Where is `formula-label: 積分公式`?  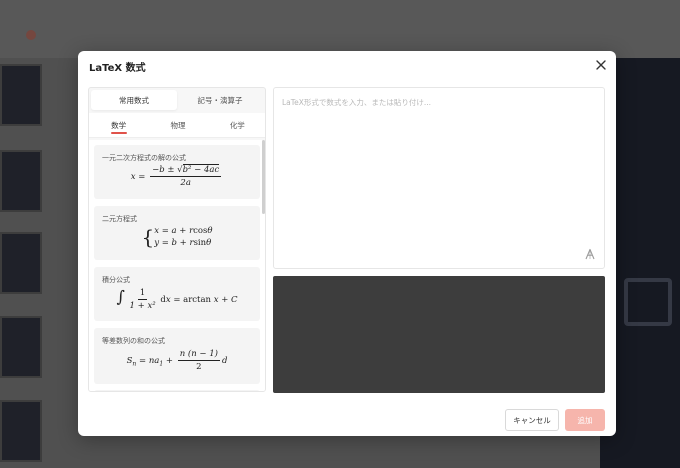 formula-label: 積分公式 is located at coordinates (116, 280).